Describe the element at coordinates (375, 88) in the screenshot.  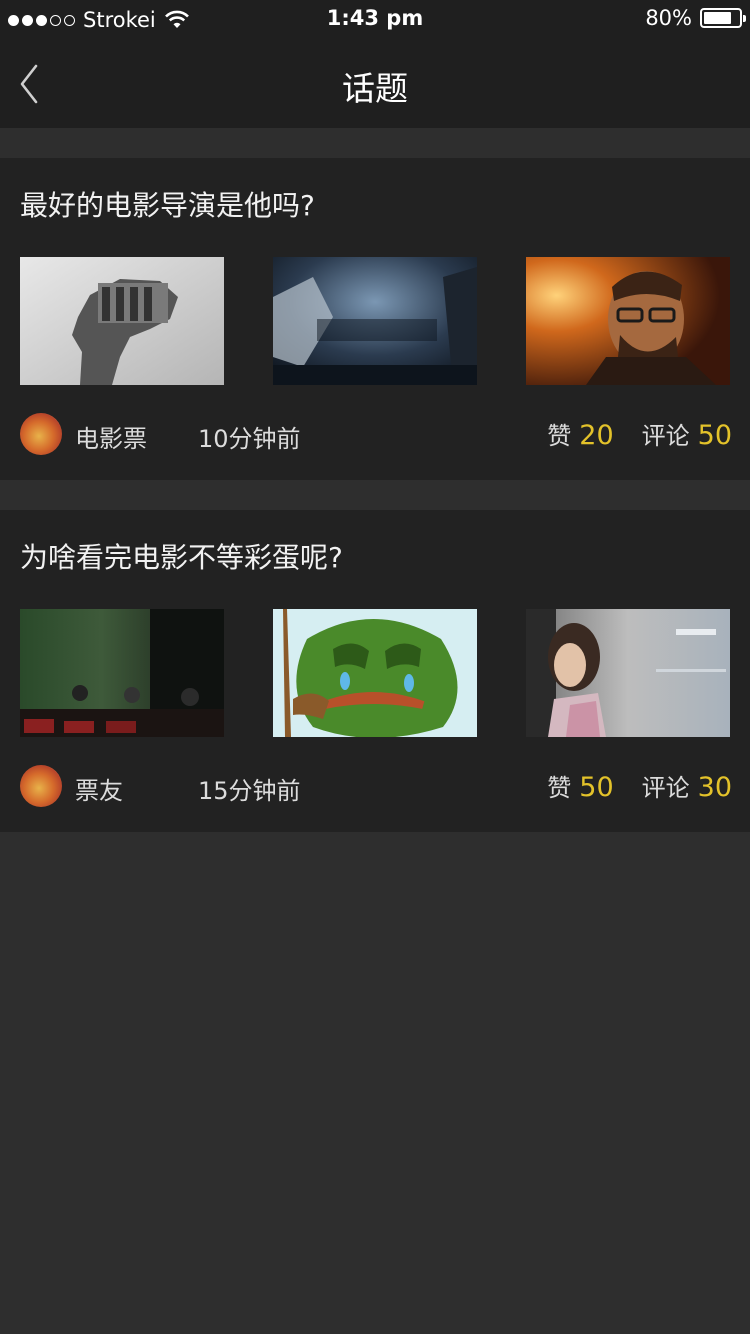
I see `page-title: 话题` at that location.